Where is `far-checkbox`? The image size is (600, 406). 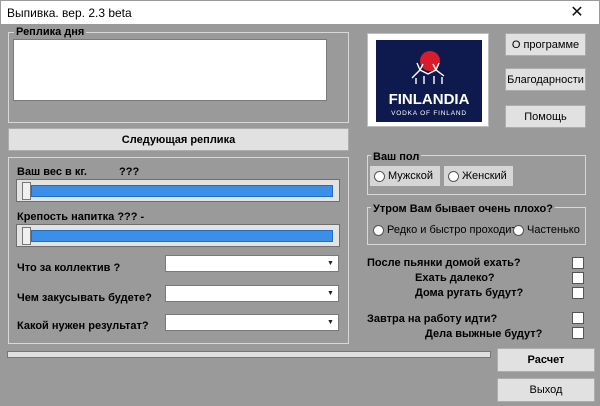
far-checkbox is located at coordinates (578, 278).